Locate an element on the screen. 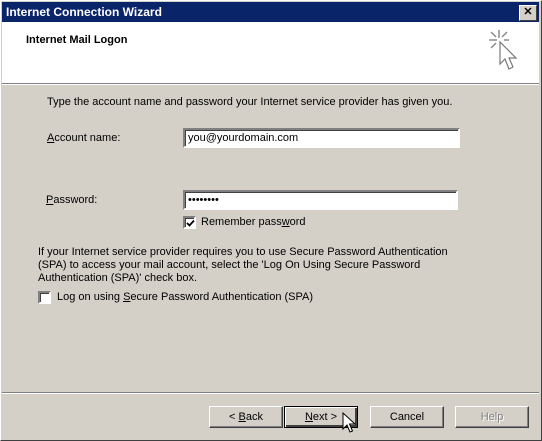 This screenshot has width=542, height=441. password-label-text: assword: is located at coordinates (75, 200).